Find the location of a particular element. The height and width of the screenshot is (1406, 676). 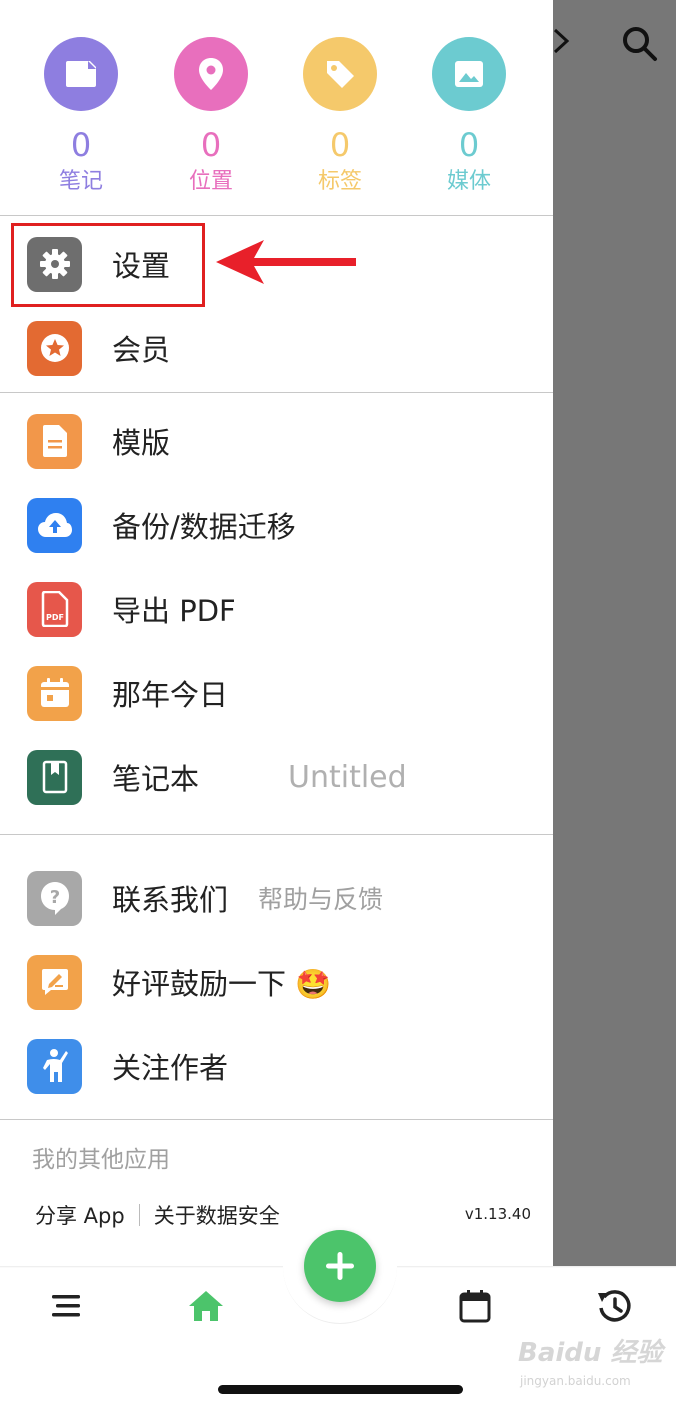

home-icon is located at coordinates (206, 1306).